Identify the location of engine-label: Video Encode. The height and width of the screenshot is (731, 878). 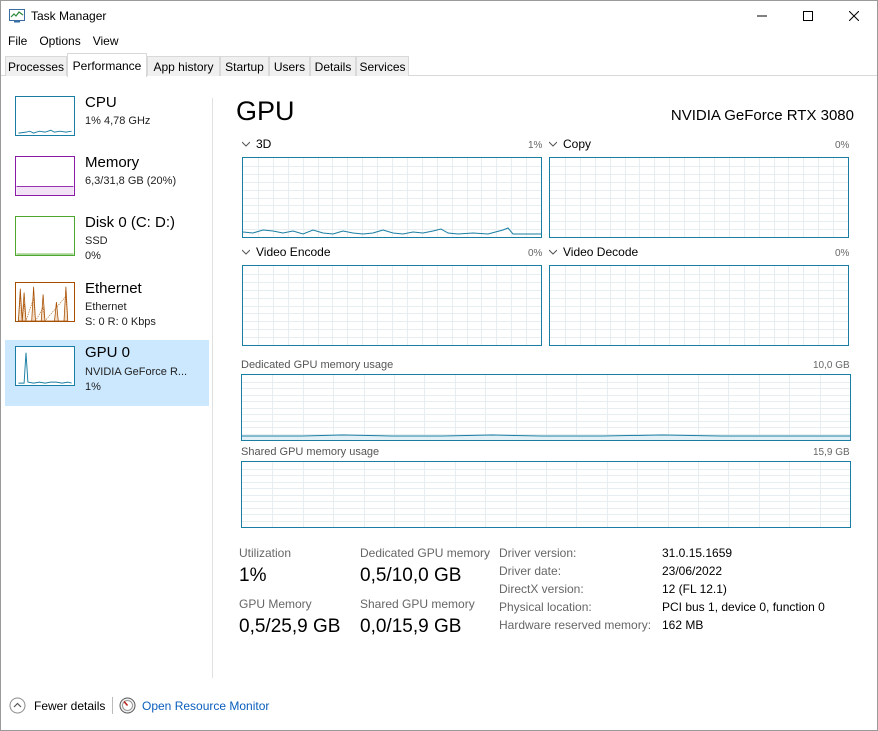
(293, 252).